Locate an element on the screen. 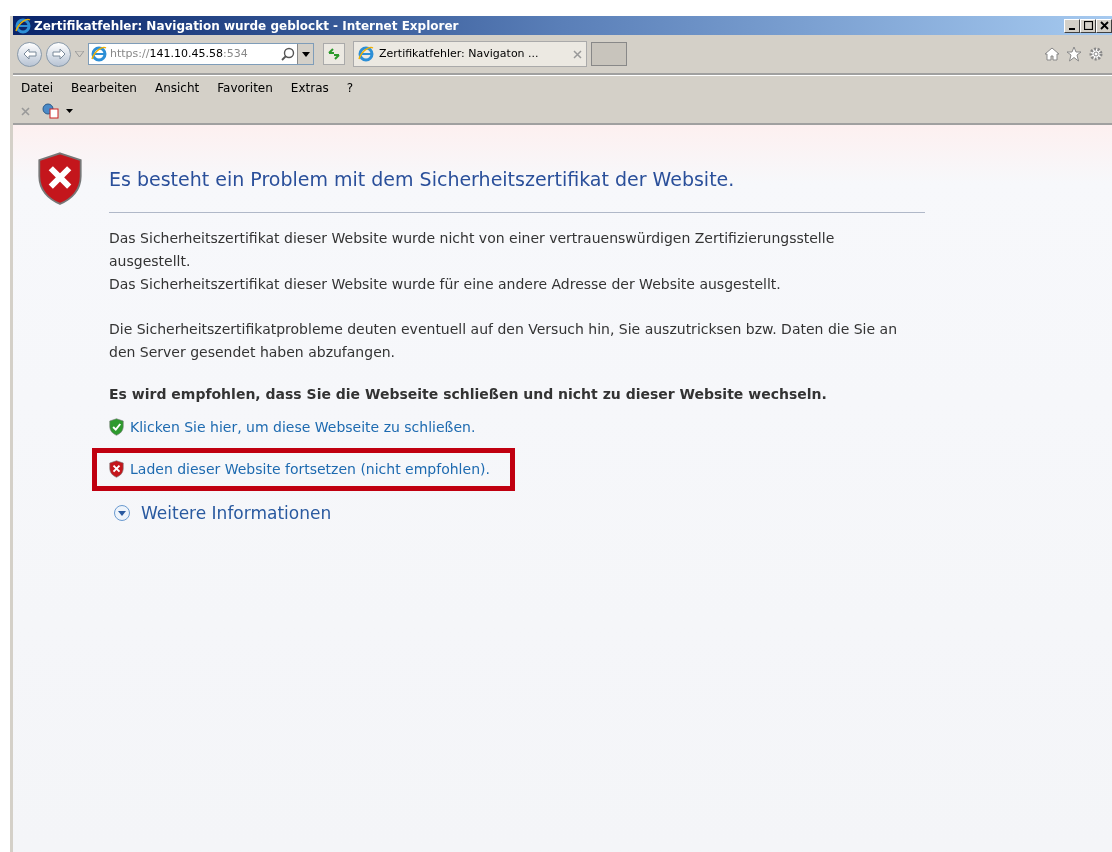 The image size is (1112, 852). back-button is located at coordinates (29, 54).